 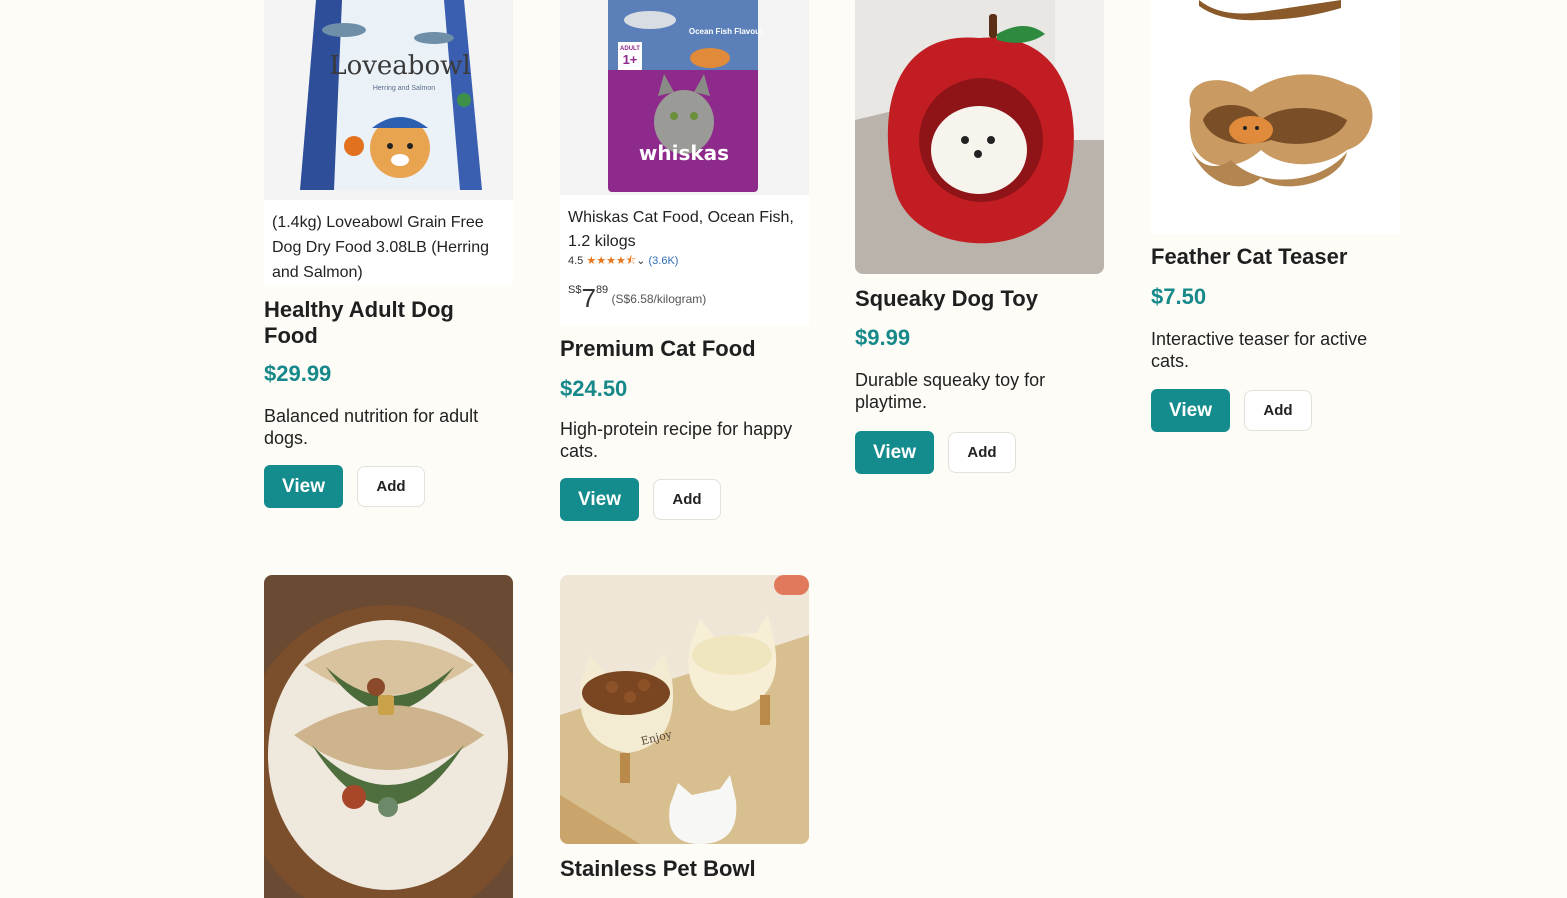 I want to click on svg-text: Loveabowl, so click(x=399, y=66).